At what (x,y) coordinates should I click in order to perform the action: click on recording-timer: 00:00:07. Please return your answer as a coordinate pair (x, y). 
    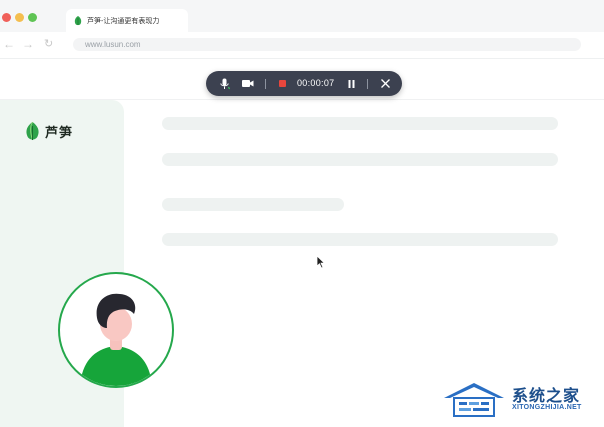
    Looking at the image, I should click on (316, 83).